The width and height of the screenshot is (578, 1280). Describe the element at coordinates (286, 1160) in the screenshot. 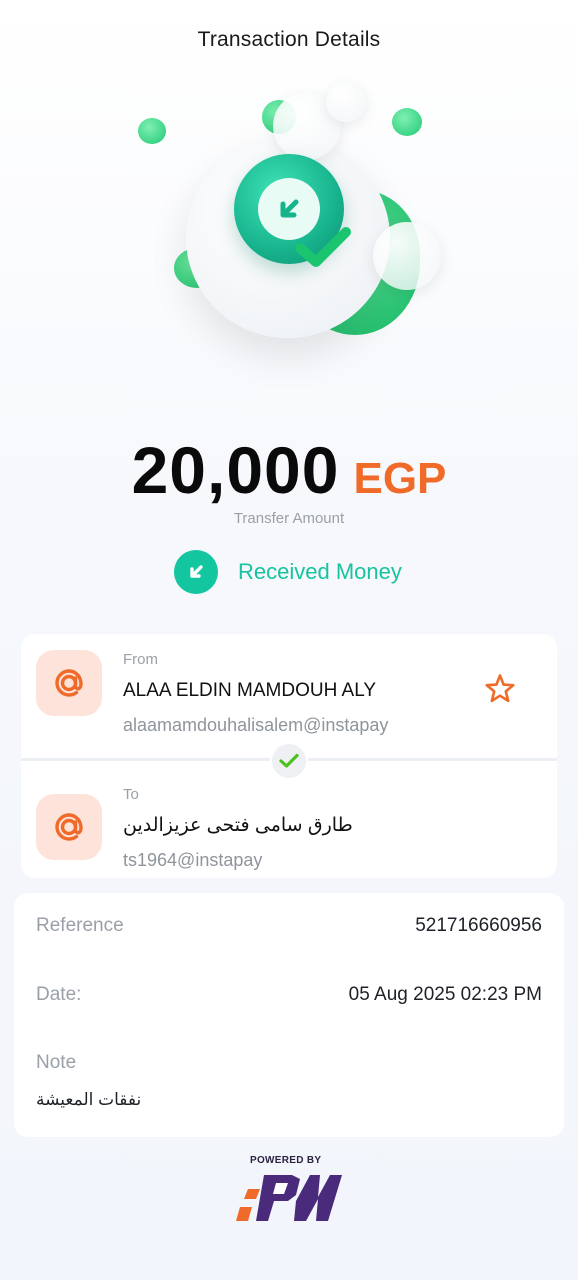

I see `powered-by-text: POWERED BY` at that location.